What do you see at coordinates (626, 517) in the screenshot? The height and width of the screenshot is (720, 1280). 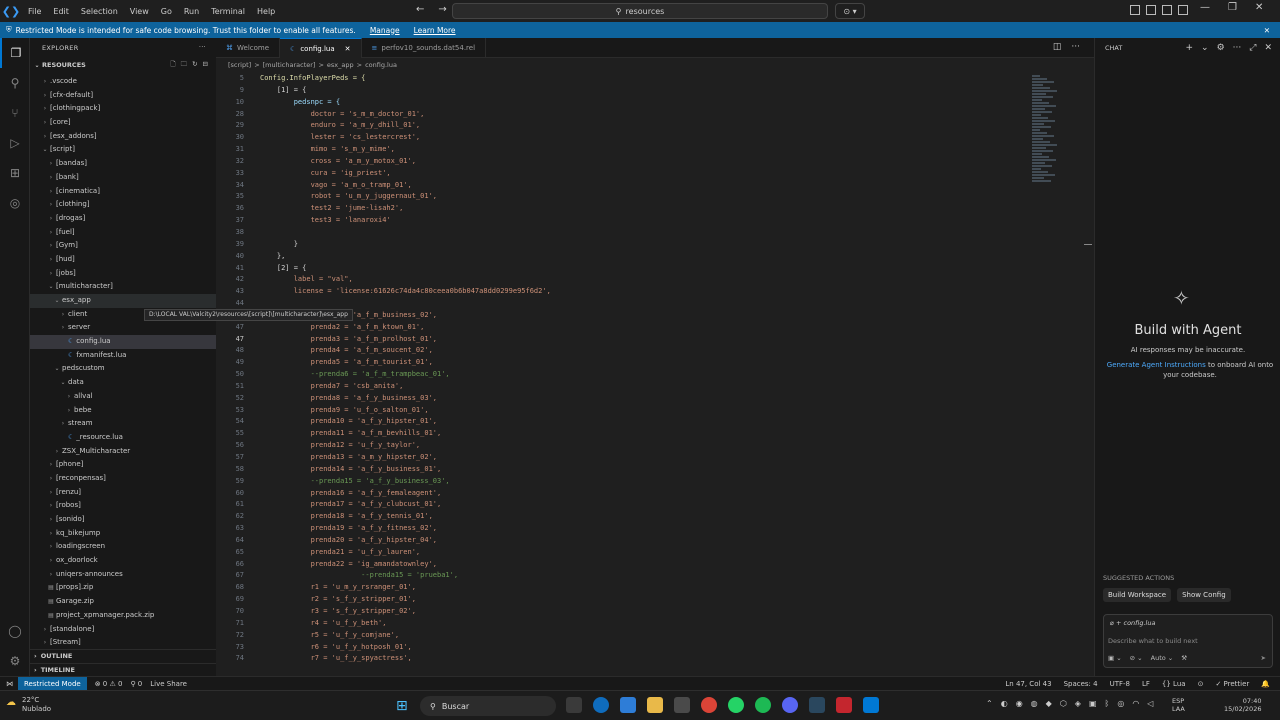 I see `code-line: 62 prenda18 = 'a_f_y_tennis_01',` at bounding box center [626, 517].